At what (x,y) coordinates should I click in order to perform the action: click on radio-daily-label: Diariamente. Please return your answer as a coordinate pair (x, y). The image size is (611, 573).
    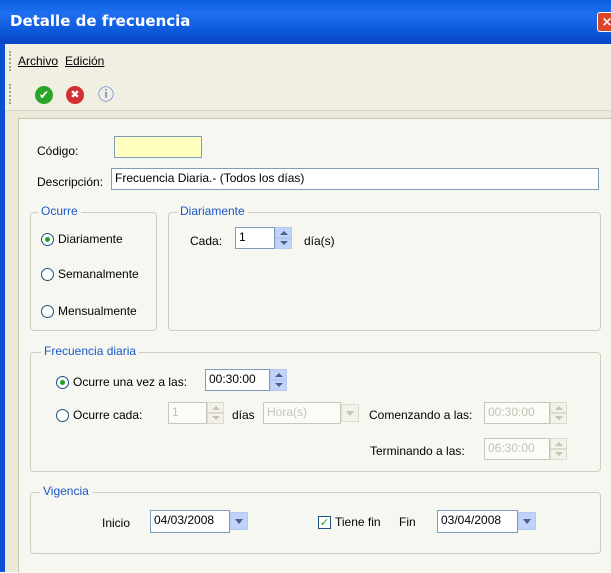
    Looking at the image, I should click on (90, 239).